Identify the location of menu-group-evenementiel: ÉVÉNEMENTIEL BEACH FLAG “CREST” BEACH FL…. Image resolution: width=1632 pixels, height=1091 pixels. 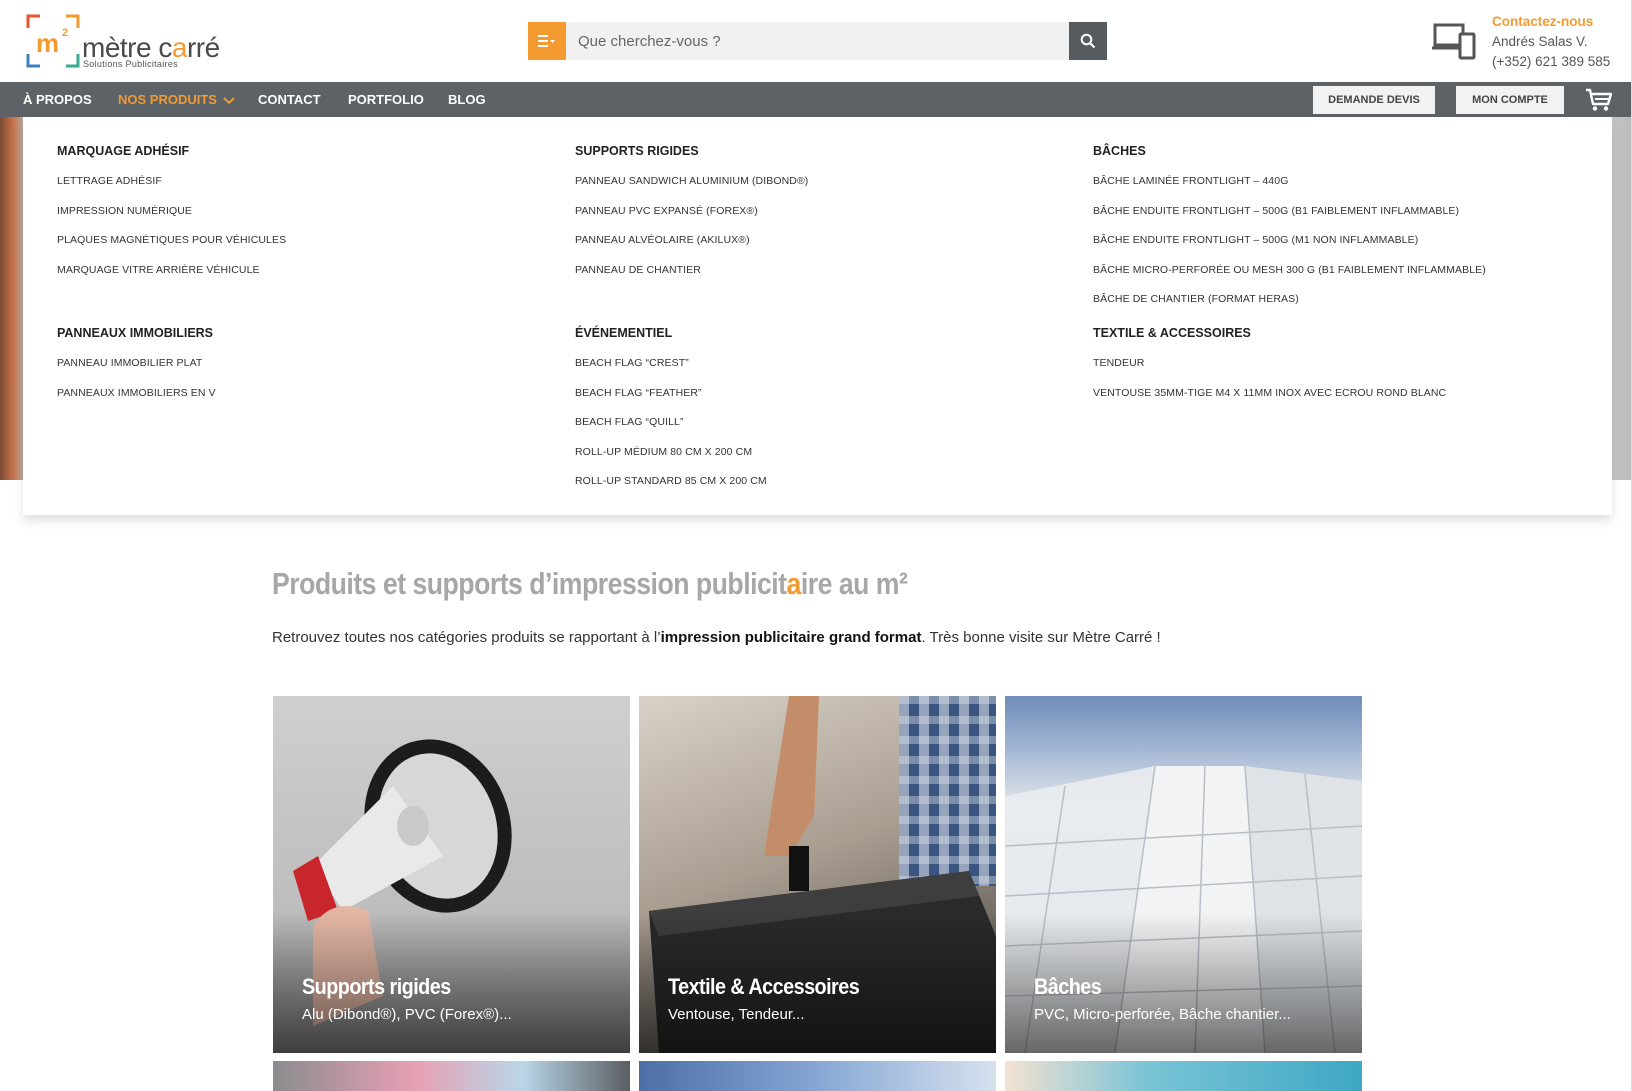
(671, 412).